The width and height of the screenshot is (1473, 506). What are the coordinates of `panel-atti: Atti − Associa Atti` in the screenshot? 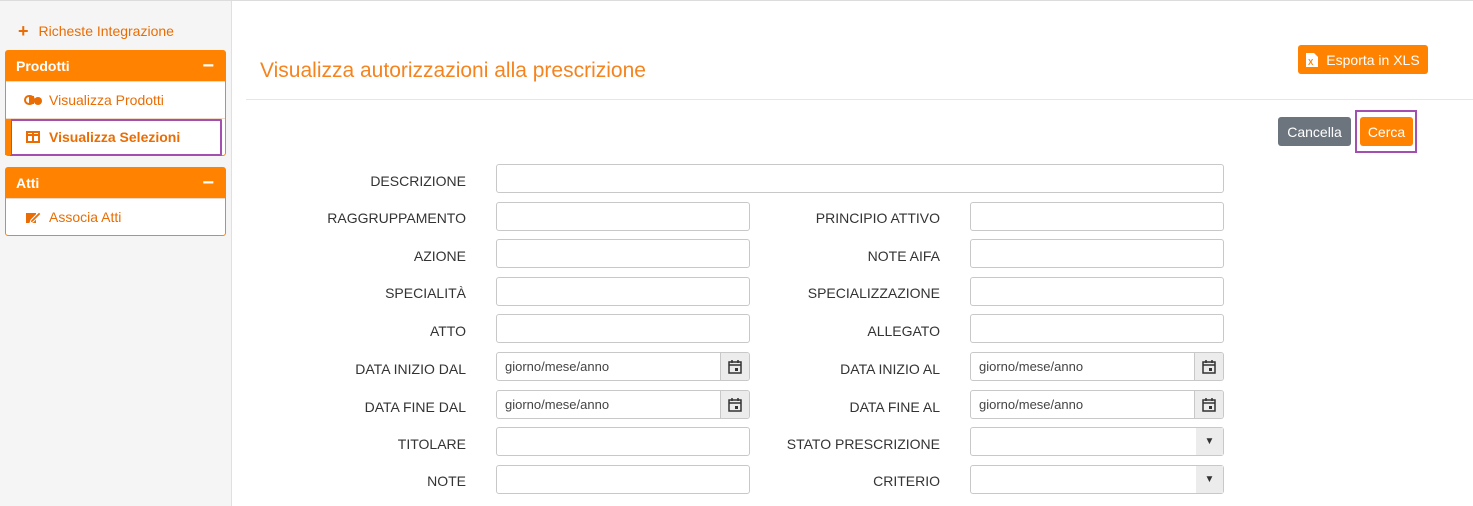 It's located at (115, 201).